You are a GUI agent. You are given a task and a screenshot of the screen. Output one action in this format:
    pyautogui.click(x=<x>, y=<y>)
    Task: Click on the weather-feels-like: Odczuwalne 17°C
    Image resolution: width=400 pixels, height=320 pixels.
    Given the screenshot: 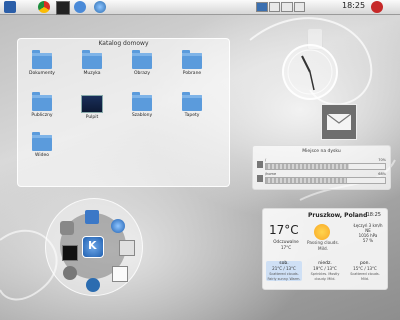 What is the action you would take?
    pyautogui.click(x=286, y=245)
    